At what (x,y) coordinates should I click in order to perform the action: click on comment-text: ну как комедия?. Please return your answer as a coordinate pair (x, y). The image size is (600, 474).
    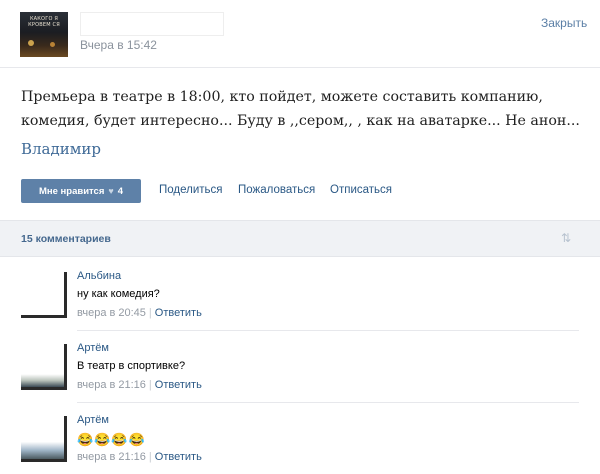
    Looking at the image, I should click on (118, 294).